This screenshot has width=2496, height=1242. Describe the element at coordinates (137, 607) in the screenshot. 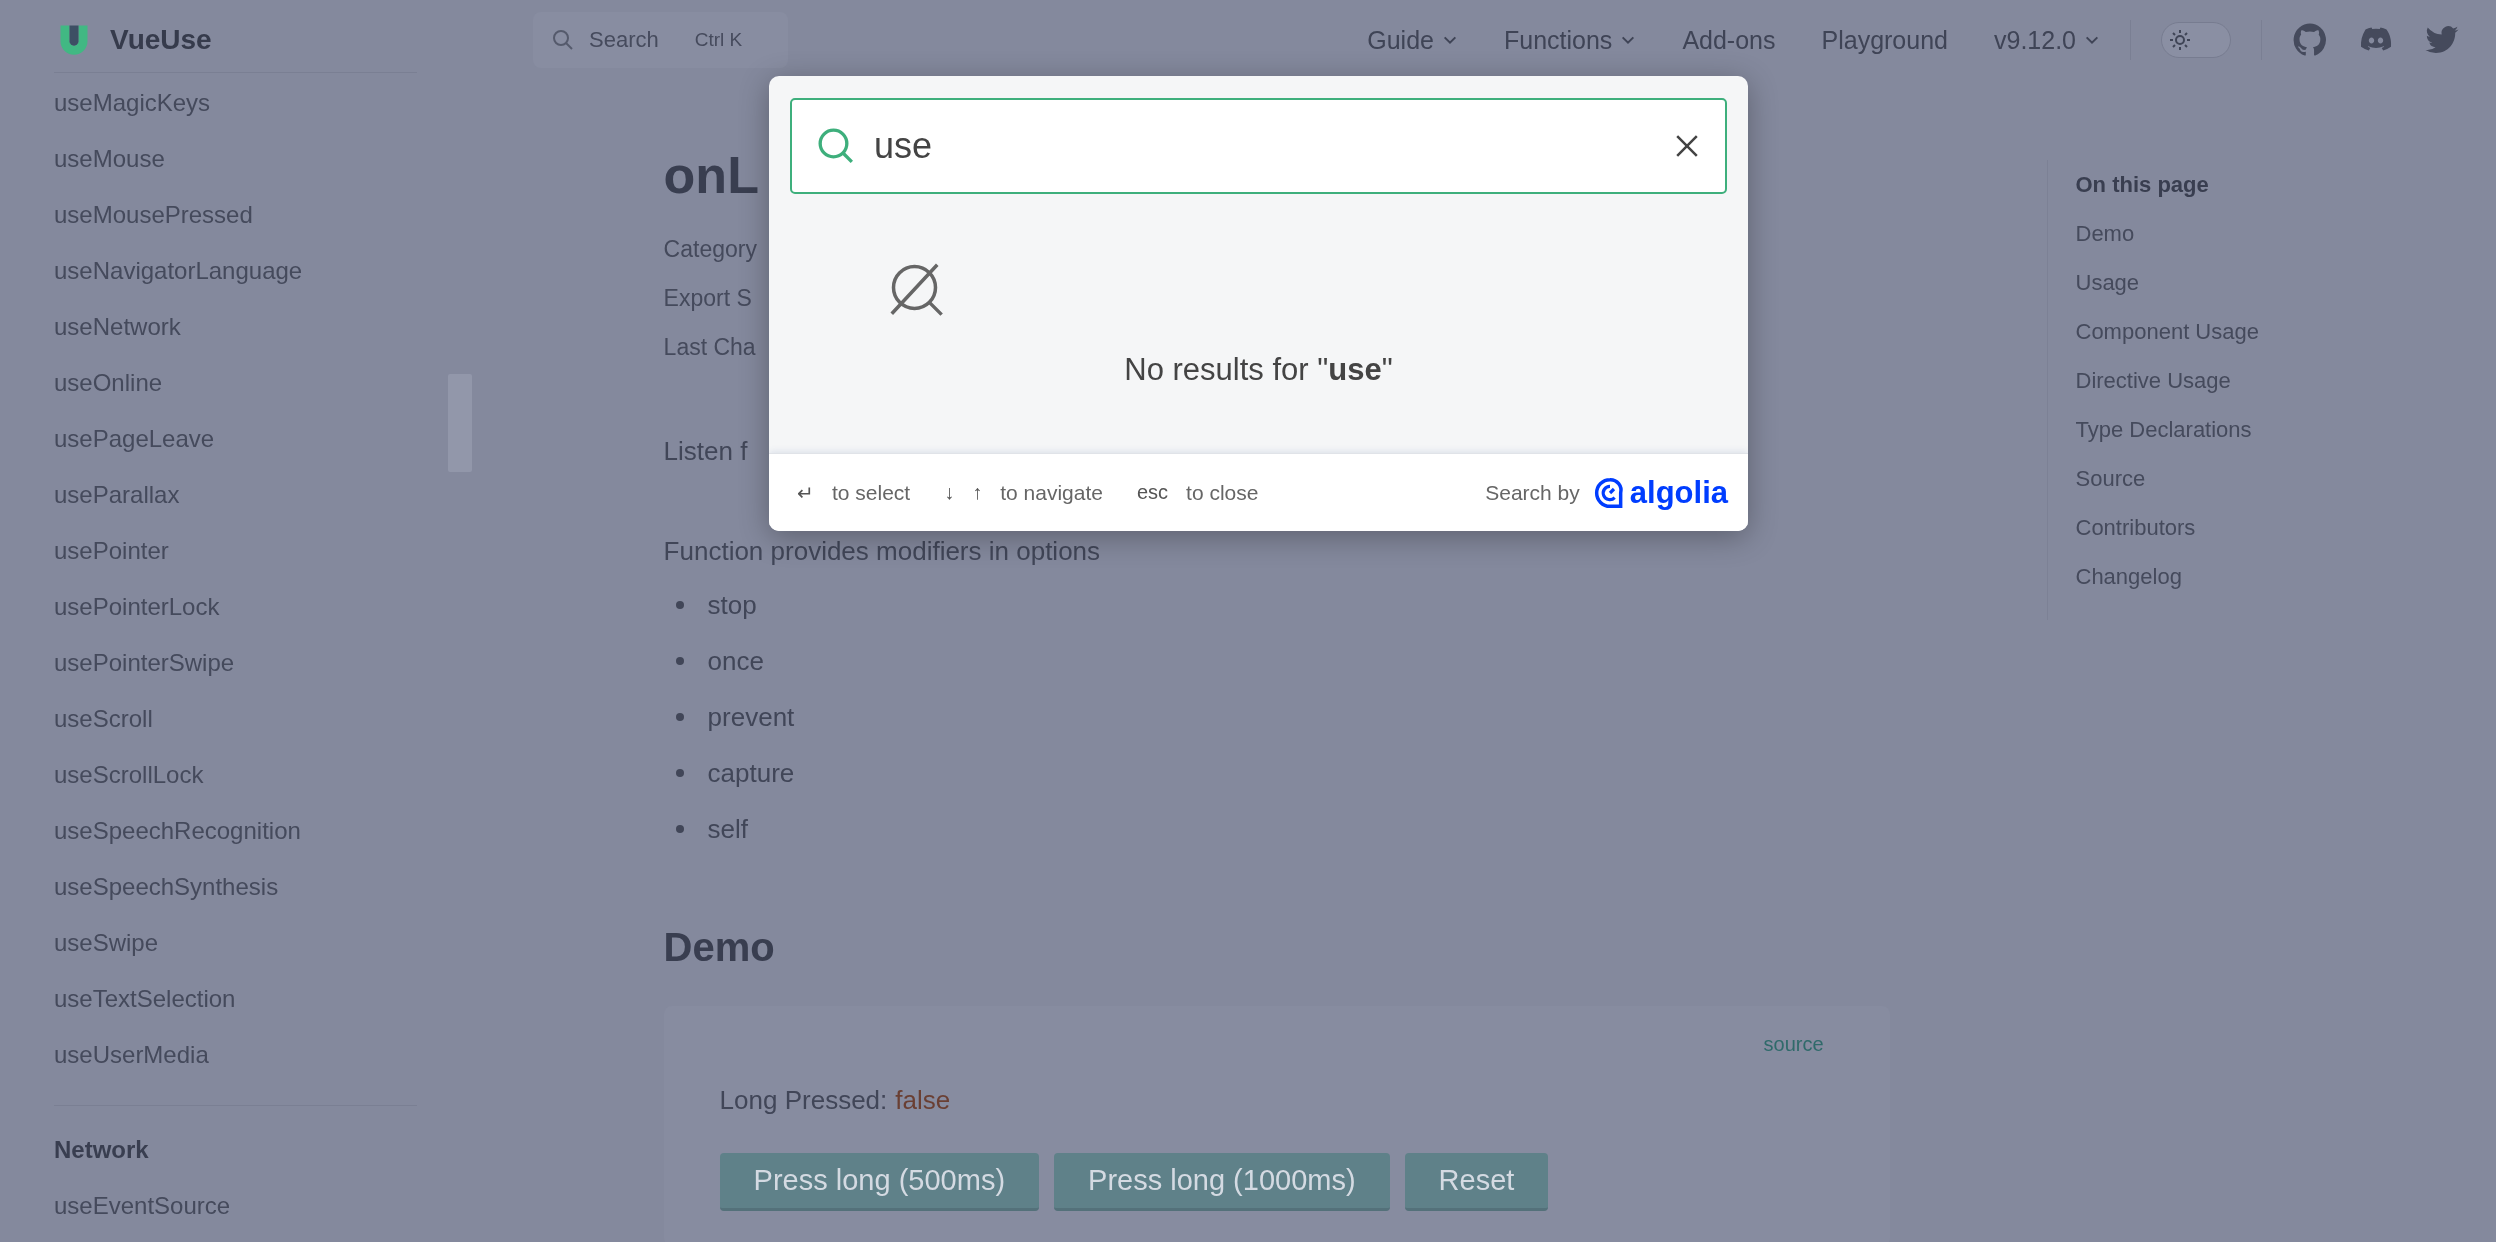

I see `sidebar-link: usePointerLock` at that location.